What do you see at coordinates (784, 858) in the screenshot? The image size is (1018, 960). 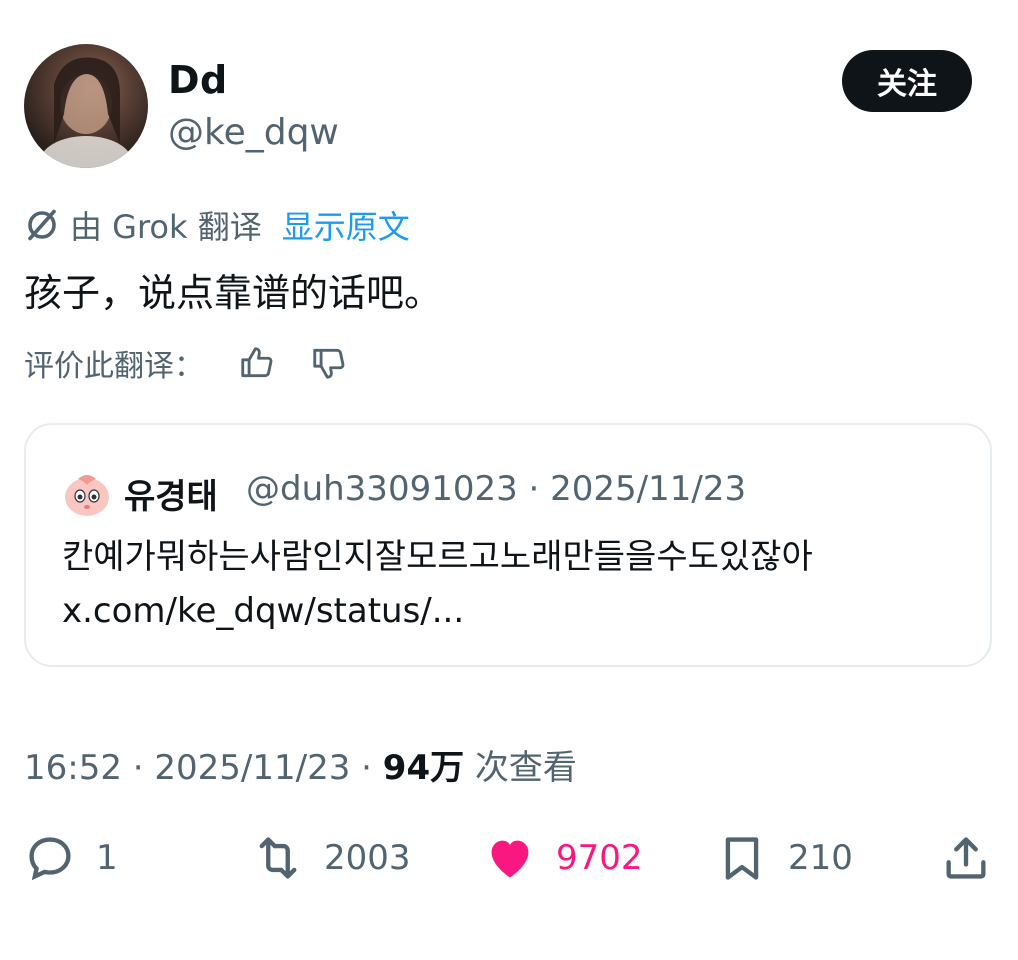 I see `bookmark-action: 210` at bounding box center [784, 858].